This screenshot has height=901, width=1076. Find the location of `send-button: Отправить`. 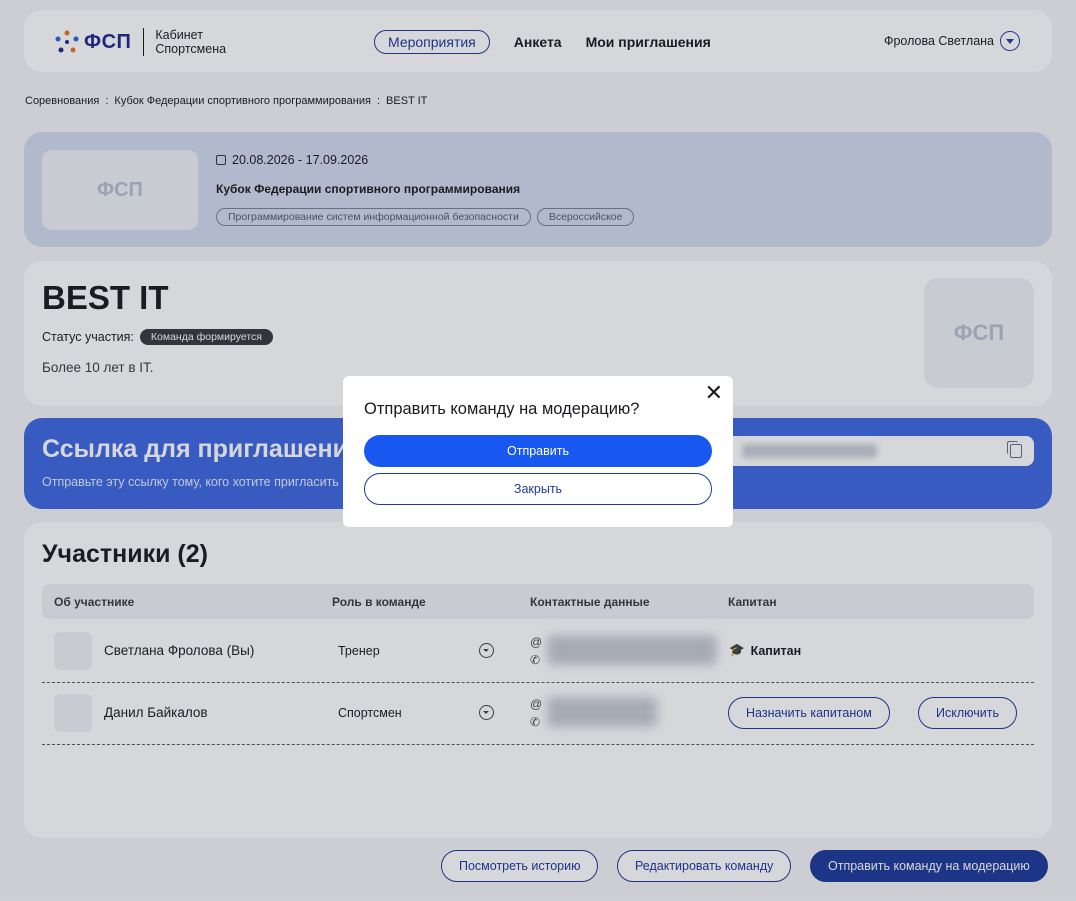

send-button: Отправить is located at coordinates (538, 451).